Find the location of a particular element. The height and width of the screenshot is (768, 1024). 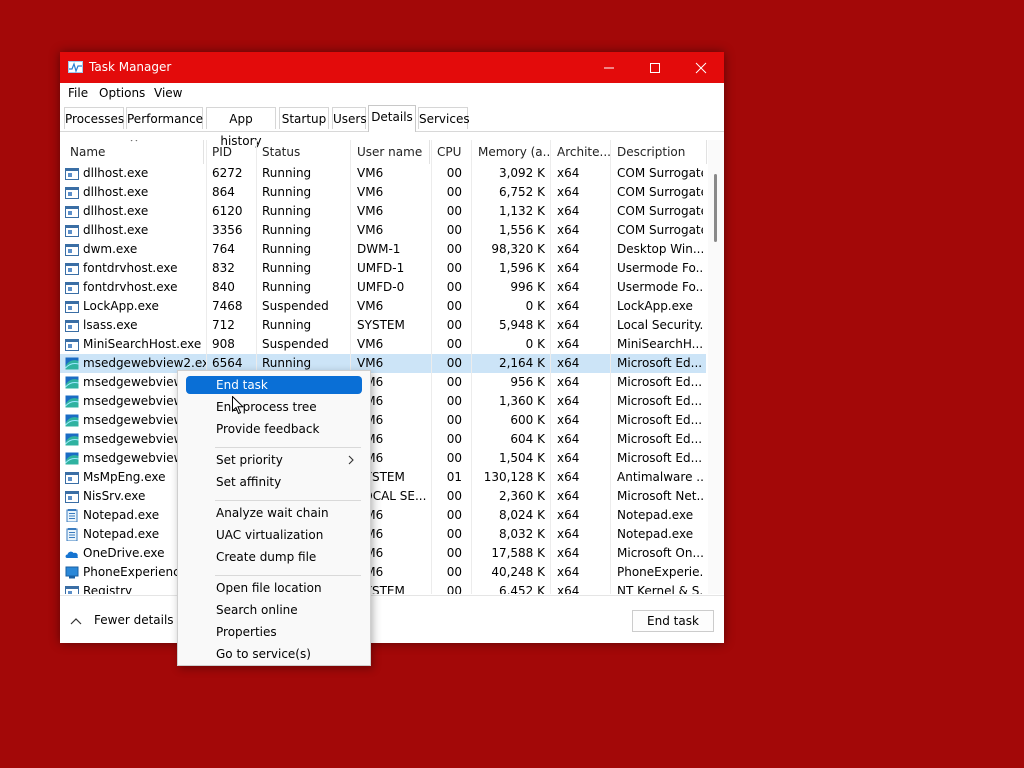

context-item-create-dump-file: Create dump file is located at coordinates (274, 557).